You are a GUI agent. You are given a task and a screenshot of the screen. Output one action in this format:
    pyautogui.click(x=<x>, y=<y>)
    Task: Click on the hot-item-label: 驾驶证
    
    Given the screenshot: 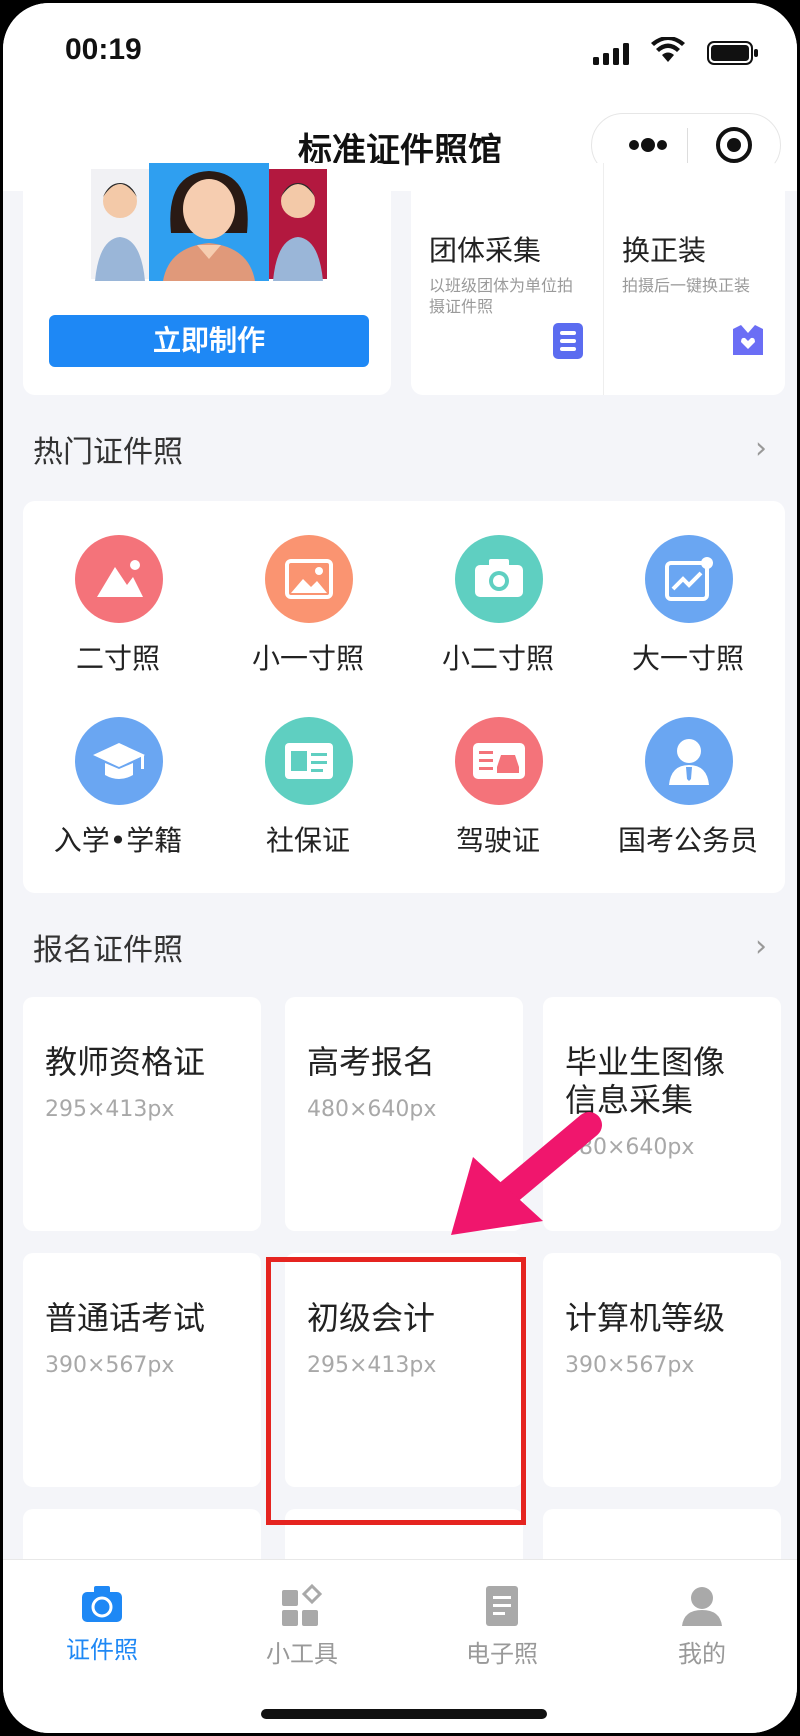 What is the action you would take?
    pyautogui.click(x=497, y=840)
    